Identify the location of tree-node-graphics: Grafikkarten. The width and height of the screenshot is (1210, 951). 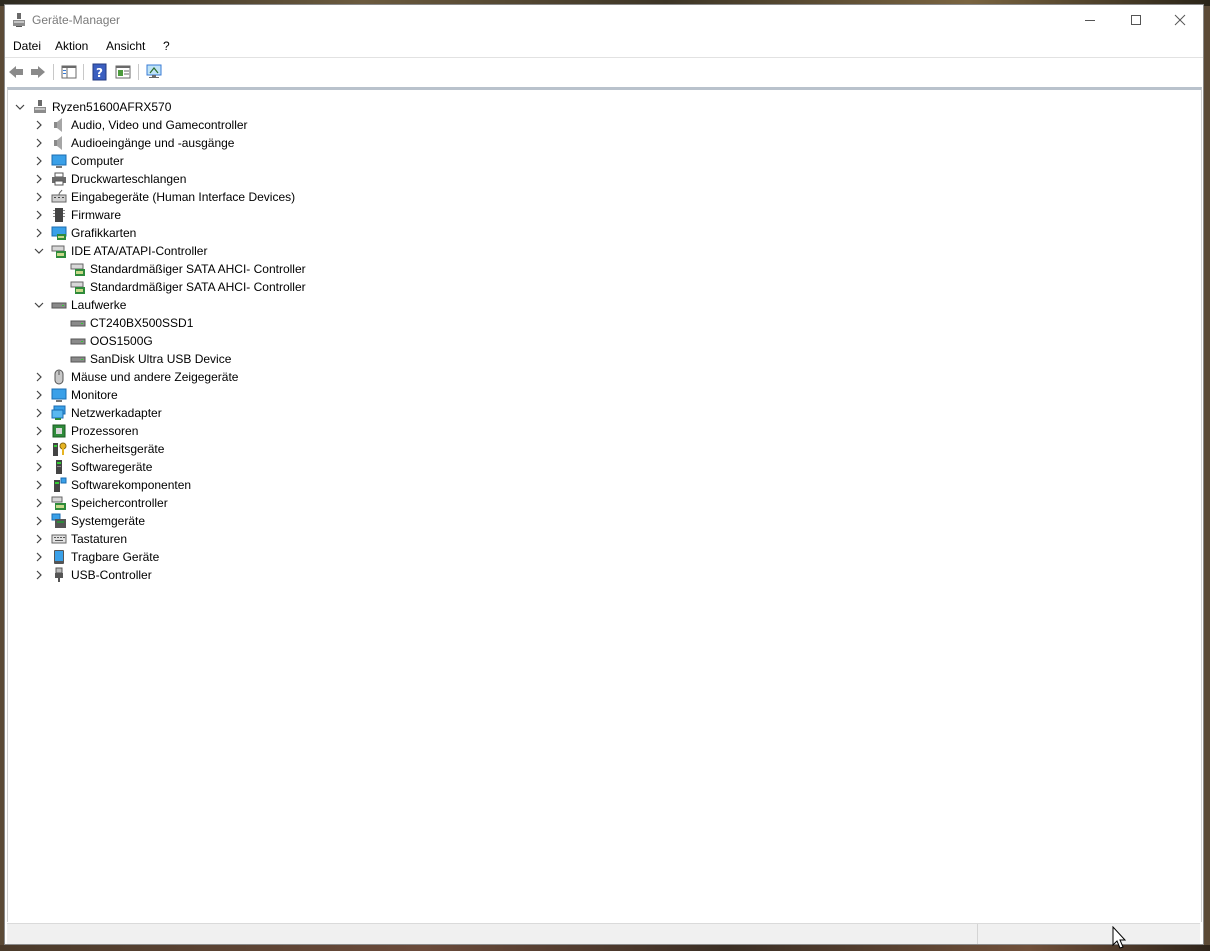
(603, 233).